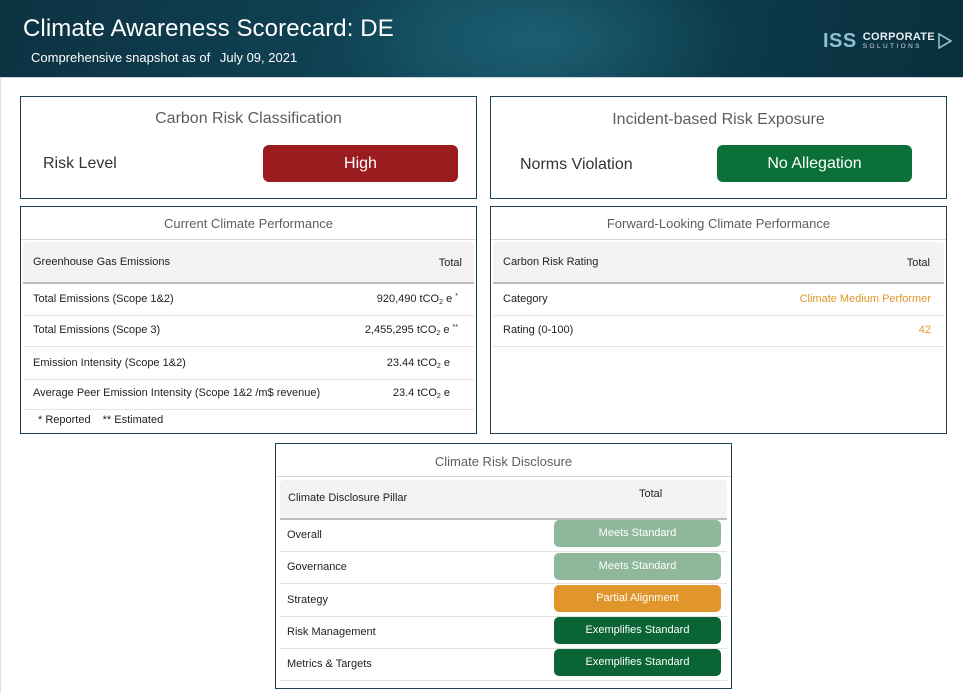 The width and height of the screenshot is (963, 693). What do you see at coordinates (348, 498) in the screenshot?
I see `column-header-pillar: Climate Disclosure Pillar` at bounding box center [348, 498].